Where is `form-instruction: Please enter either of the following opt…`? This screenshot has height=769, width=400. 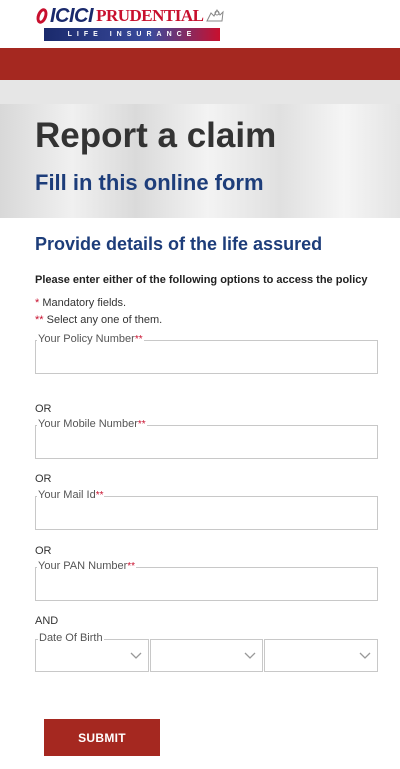 form-instruction: Please enter either of the following opt… is located at coordinates (201, 280).